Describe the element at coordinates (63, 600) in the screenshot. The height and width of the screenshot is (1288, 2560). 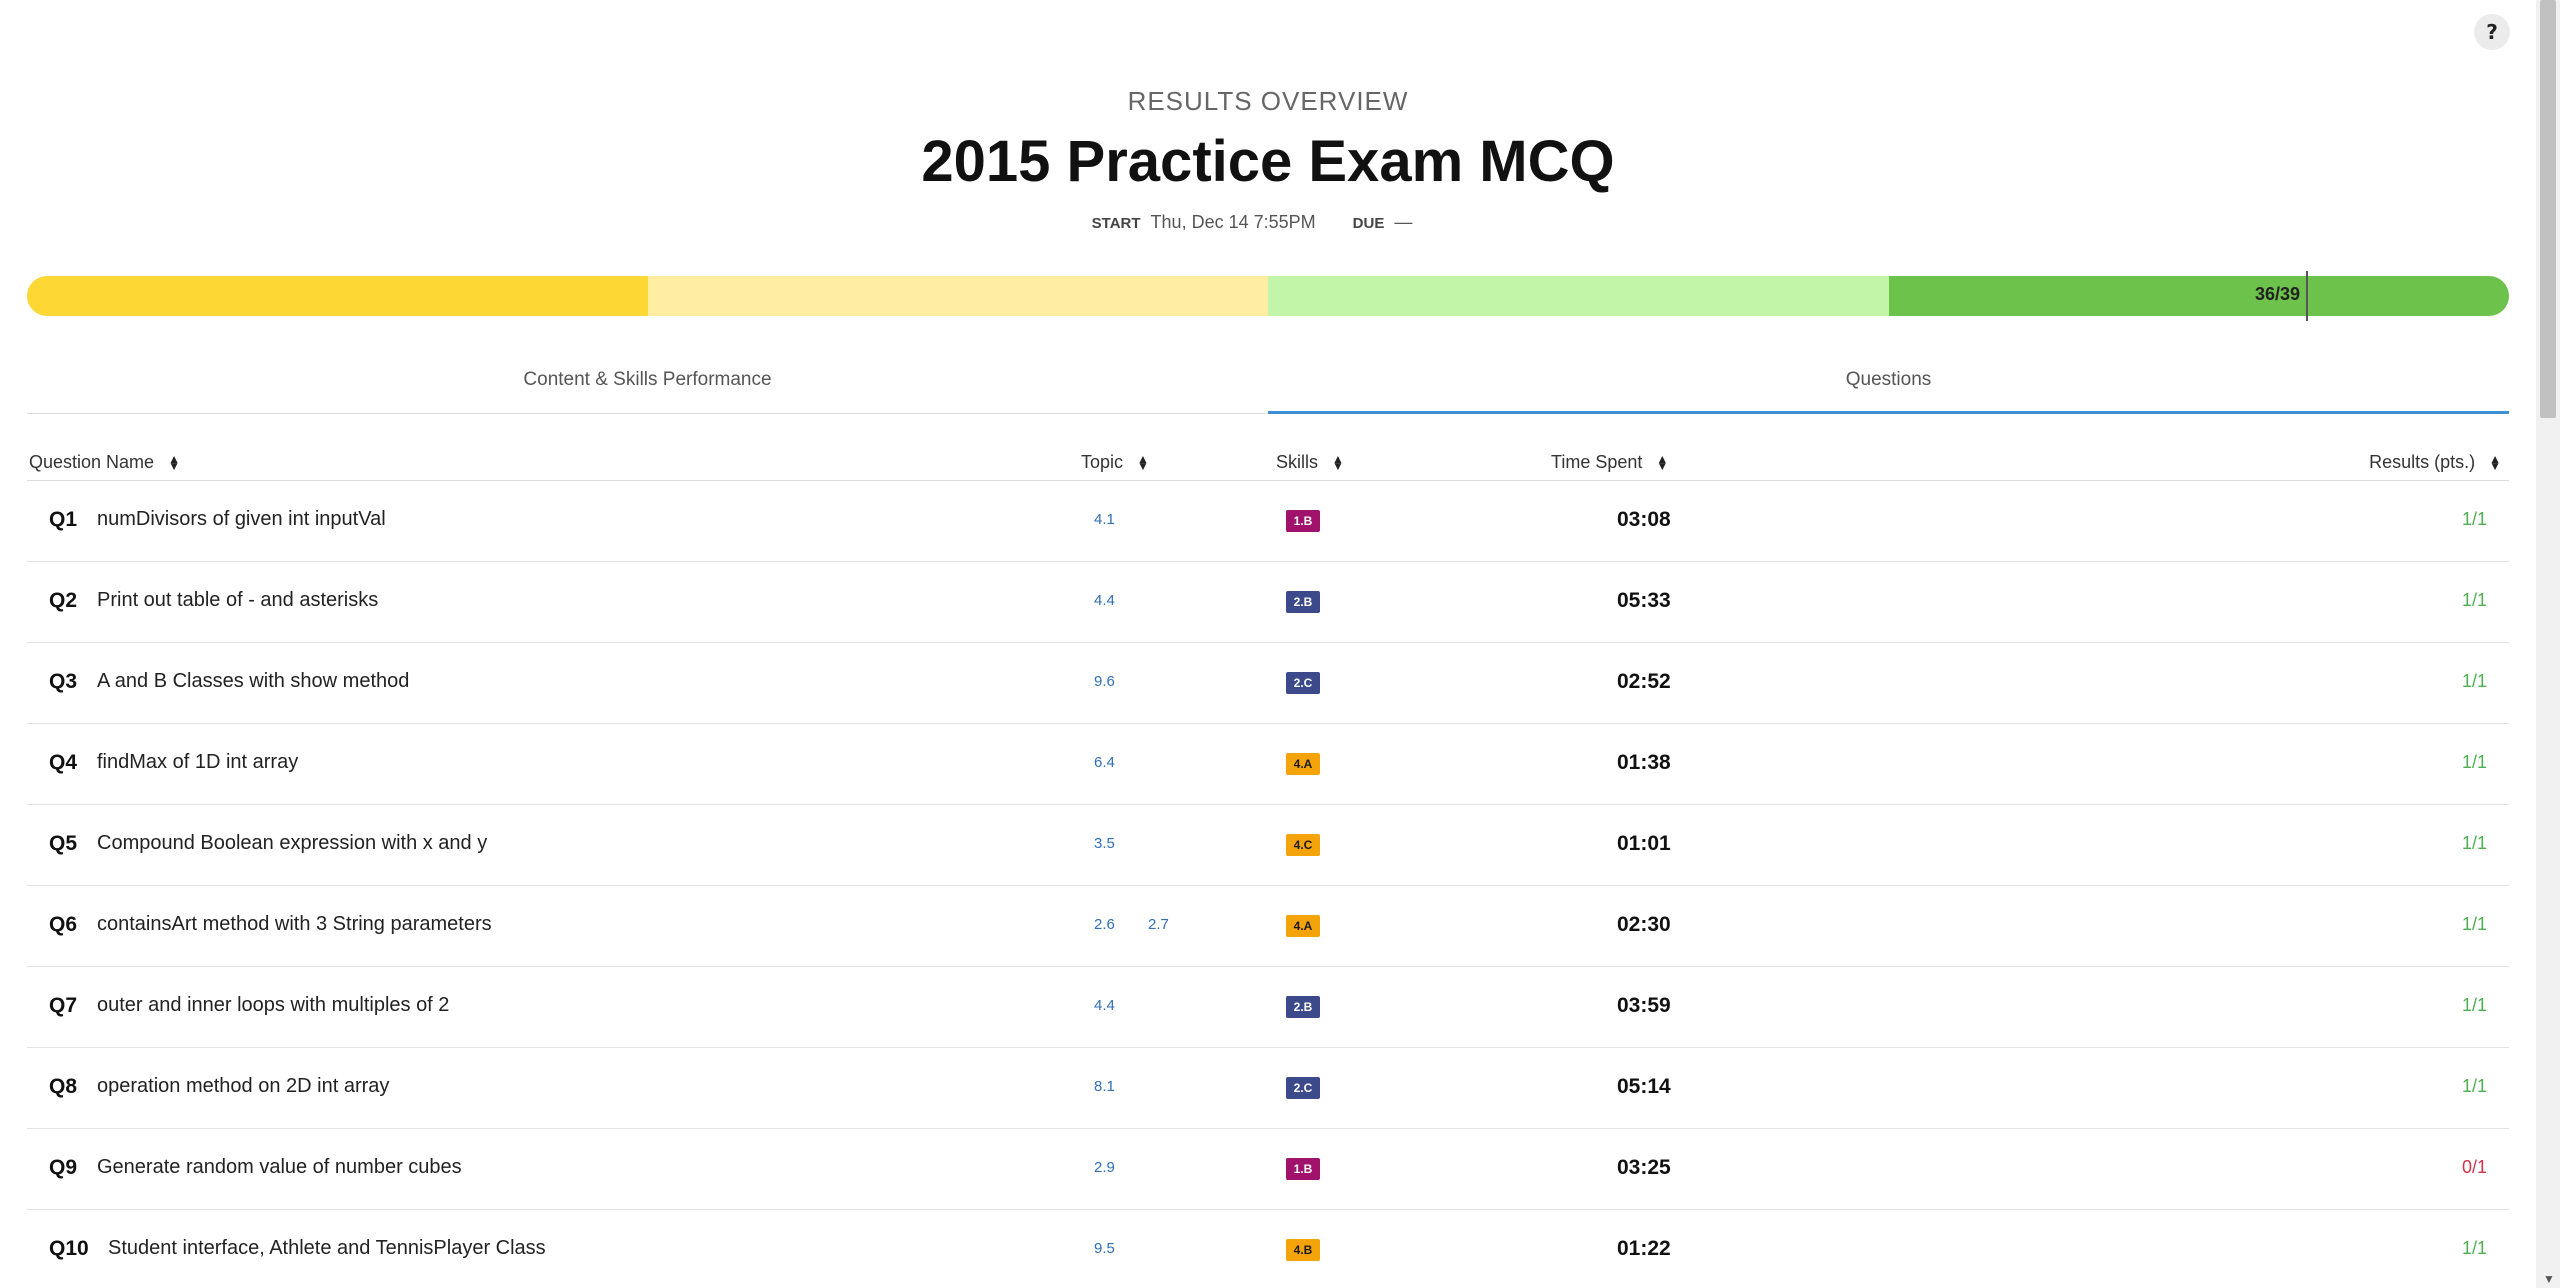
I see `question-number: Q2` at that location.